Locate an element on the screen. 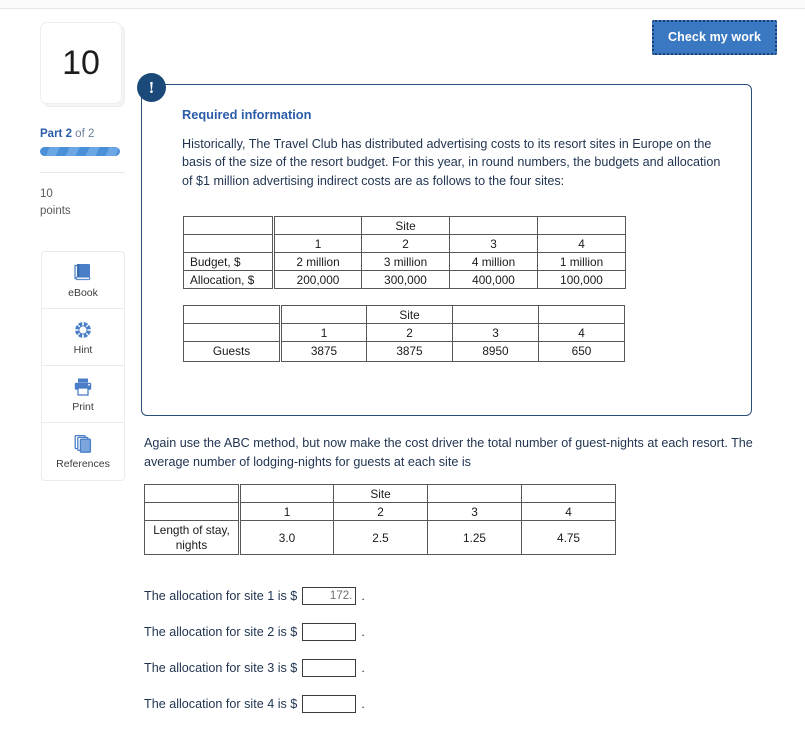 This screenshot has width=805, height=737. table2-site-3: 3 is located at coordinates (495, 332).